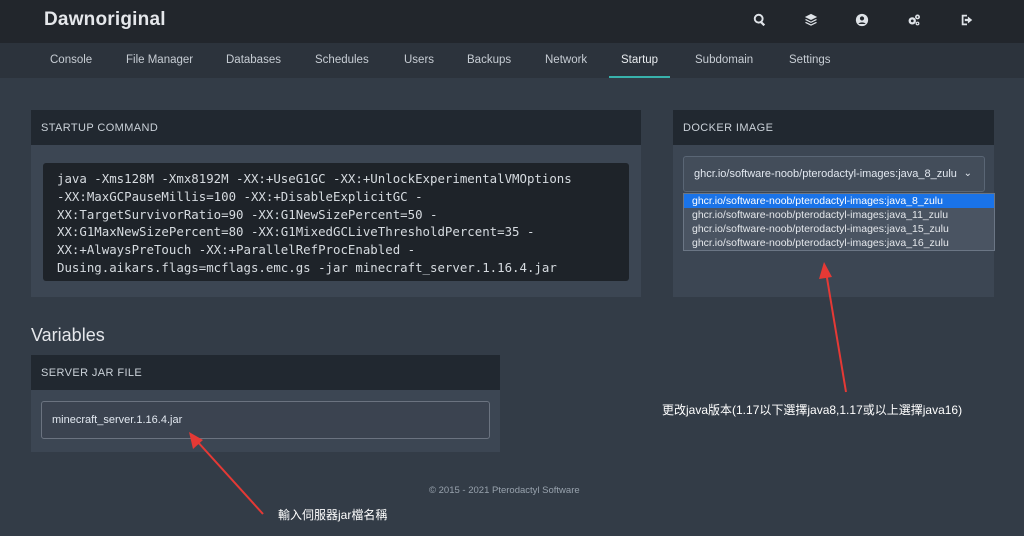  What do you see at coordinates (566, 60) in the screenshot?
I see `tab-network: Network` at bounding box center [566, 60].